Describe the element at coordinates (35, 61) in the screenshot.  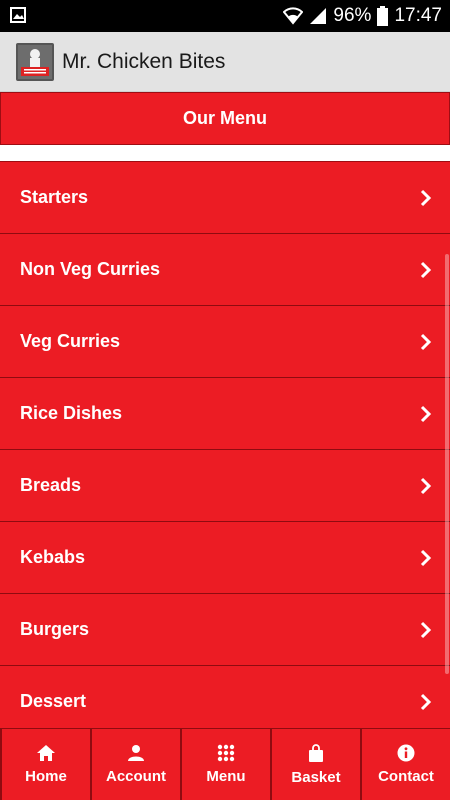
I see `app-logo` at that location.